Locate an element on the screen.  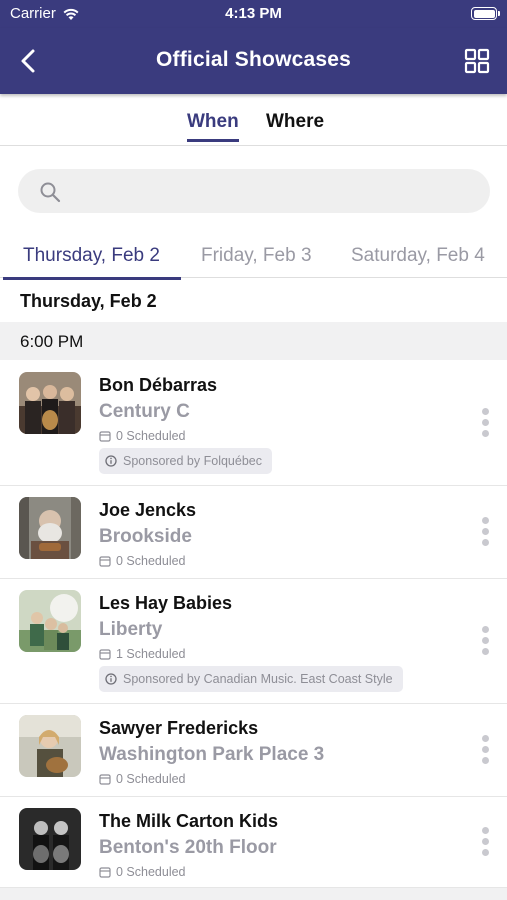
tab-saturday: Saturday, Feb 4 is located at coordinates (418, 256).